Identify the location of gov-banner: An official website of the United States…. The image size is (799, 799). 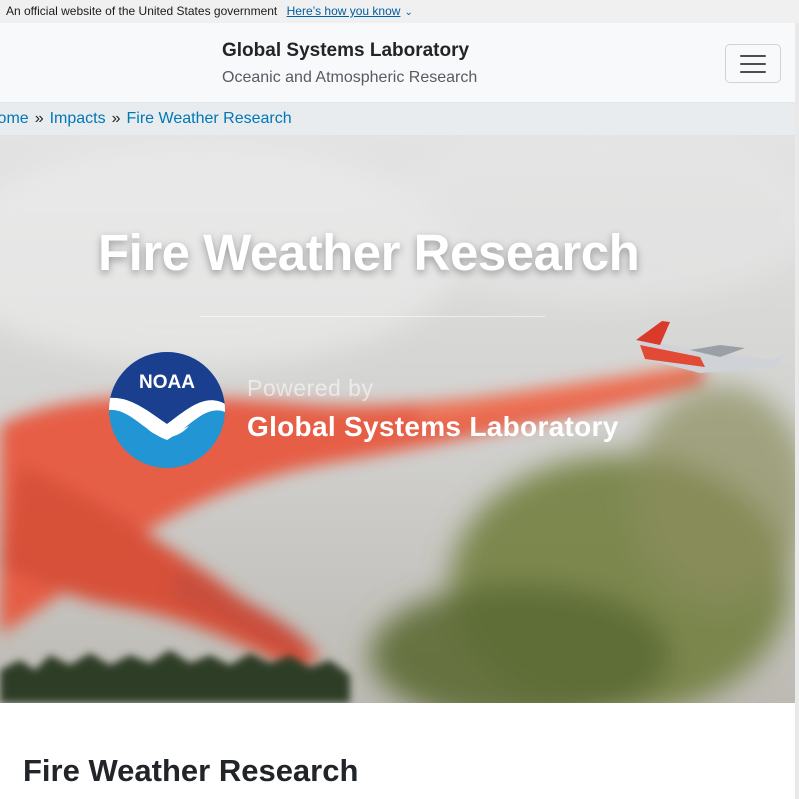
(399, 11).